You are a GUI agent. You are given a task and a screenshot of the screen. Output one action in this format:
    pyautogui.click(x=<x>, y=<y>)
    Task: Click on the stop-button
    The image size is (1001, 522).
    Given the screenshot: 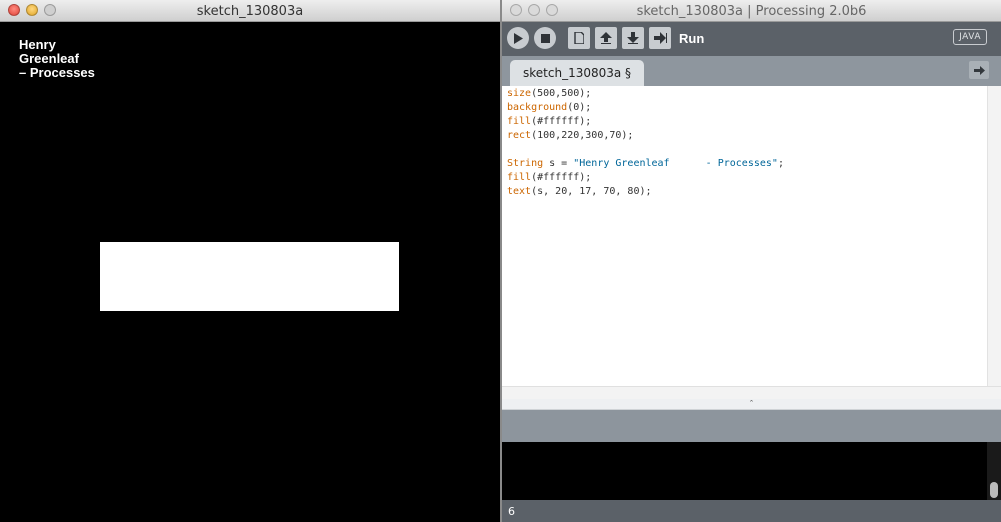 What is the action you would take?
    pyautogui.click(x=545, y=38)
    